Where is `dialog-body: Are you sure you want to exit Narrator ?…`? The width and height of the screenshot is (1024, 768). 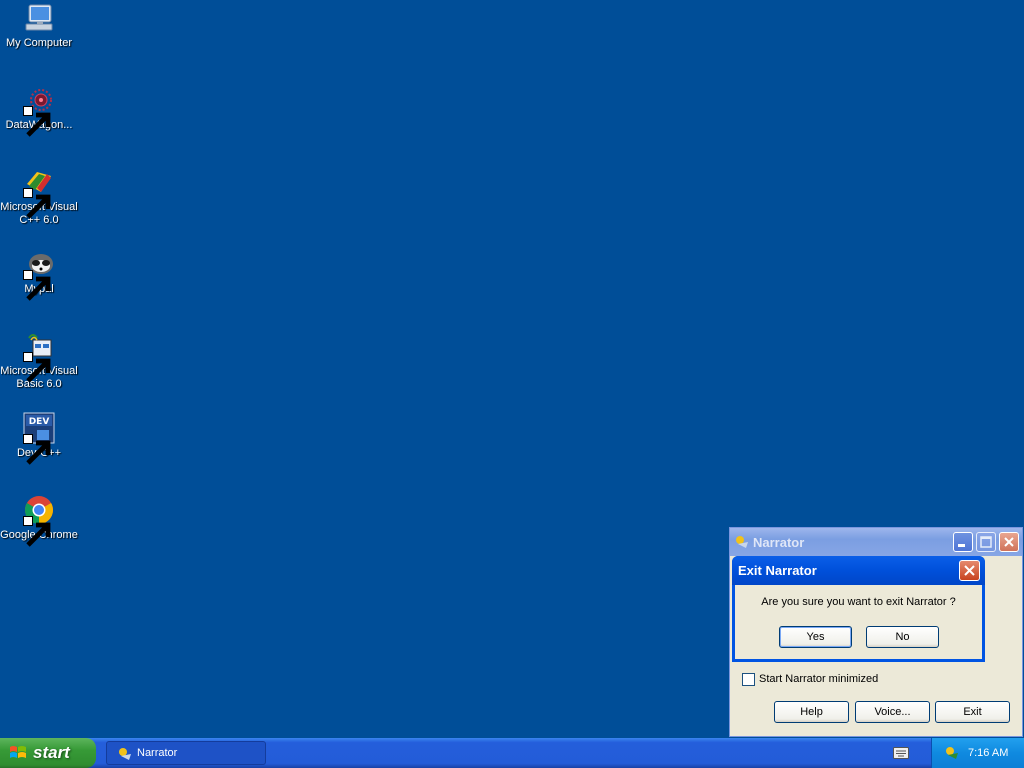
dialog-body: Are you sure you want to exit Narrator ?… is located at coordinates (858, 622).